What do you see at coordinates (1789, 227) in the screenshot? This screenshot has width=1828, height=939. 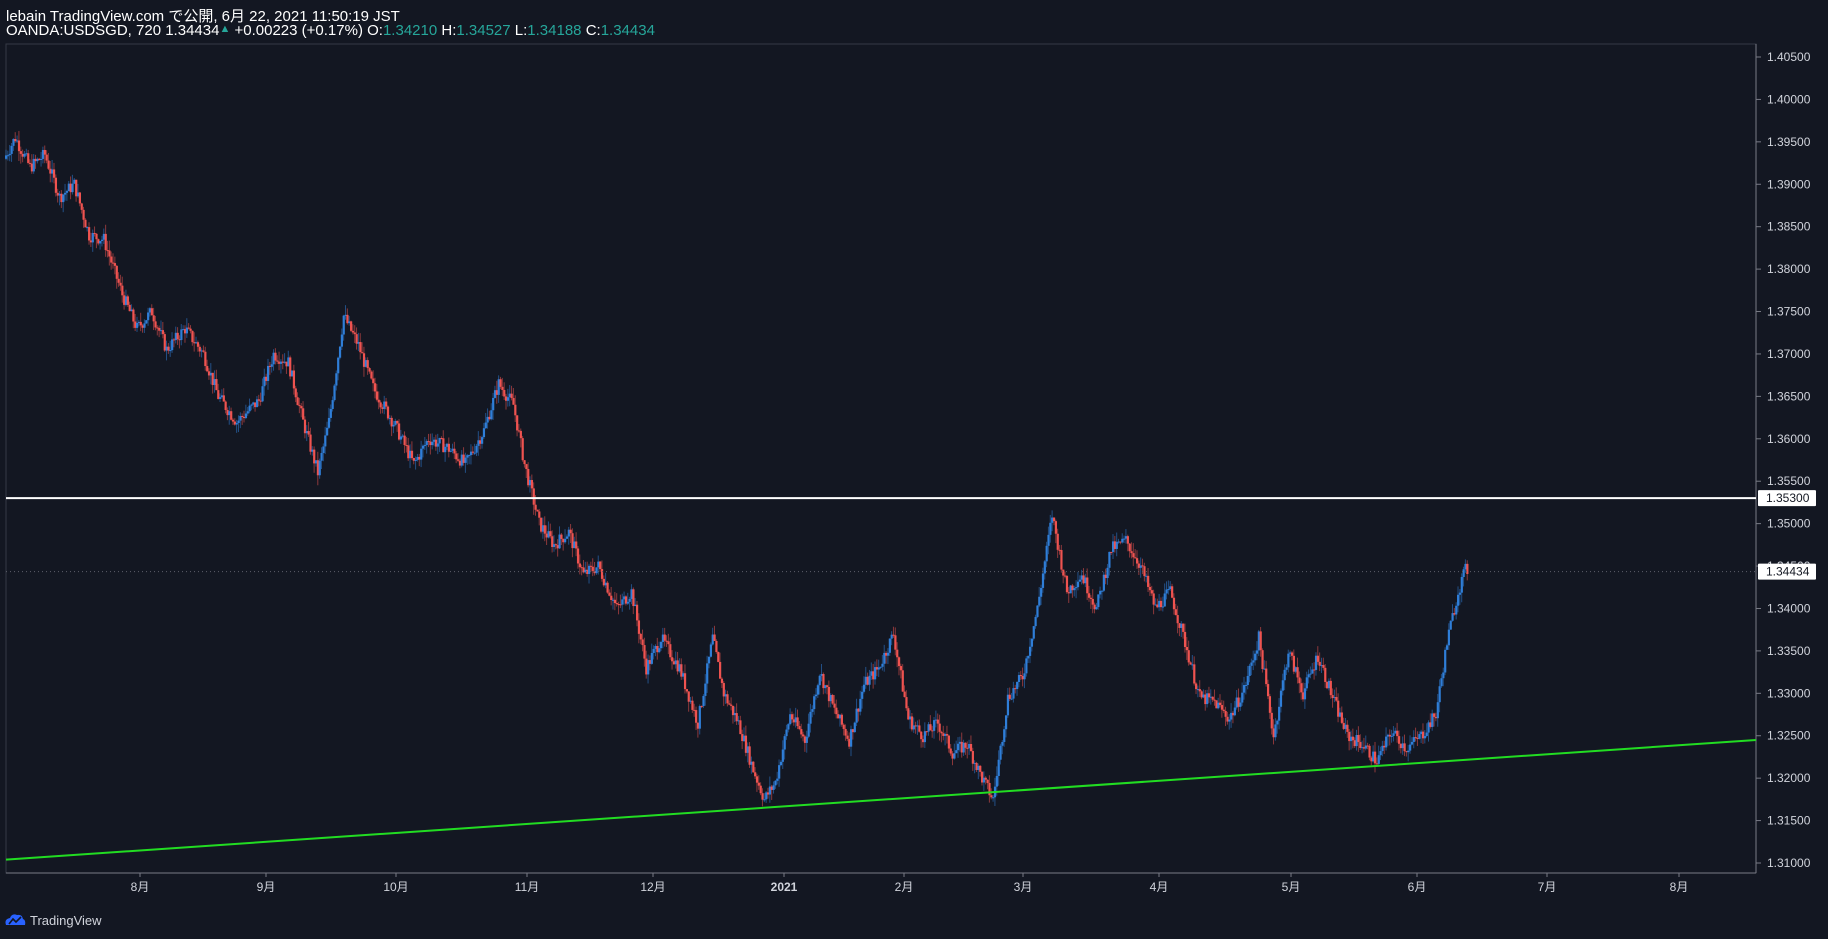 I see `price-tick-label: 1.38500` at bounding box center [1789, 227].